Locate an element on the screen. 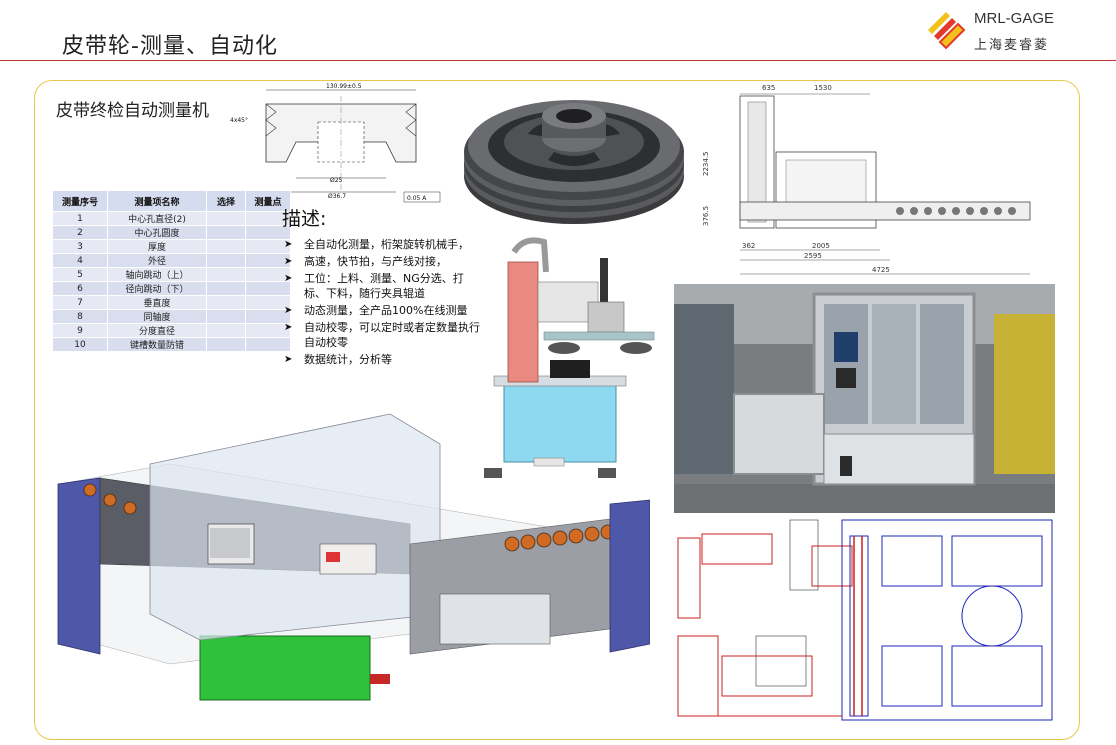  cell-index: 2 is located at coordinates (80, 232).